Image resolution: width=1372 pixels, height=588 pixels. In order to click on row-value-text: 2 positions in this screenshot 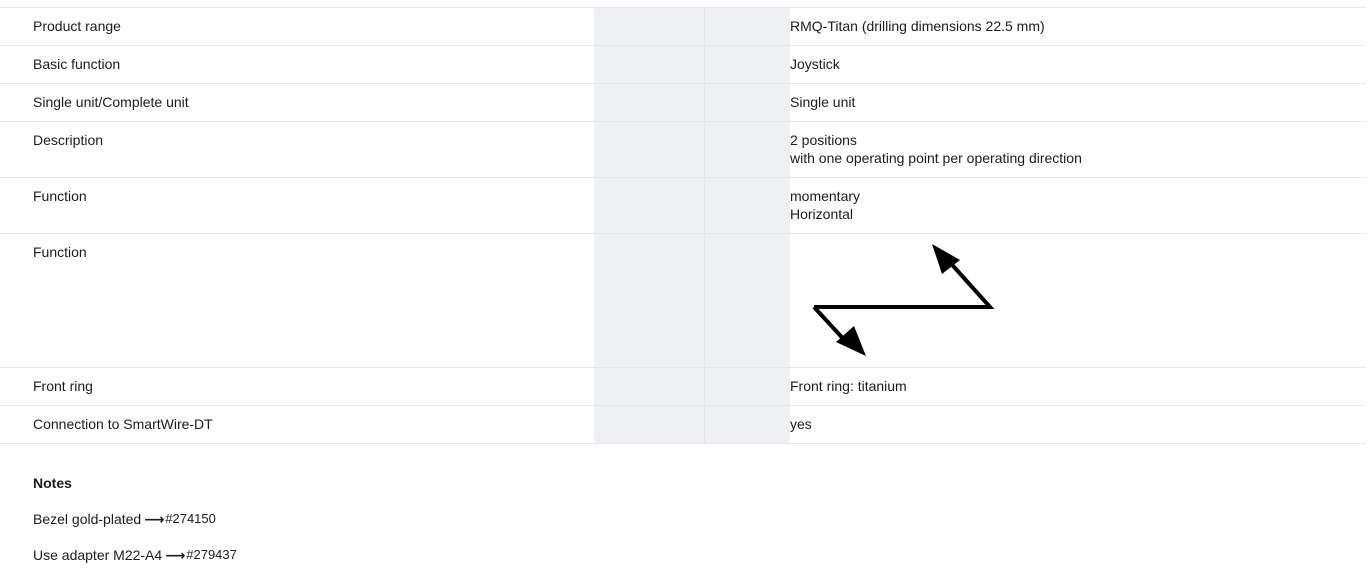, I will do `click(823, 140)`.